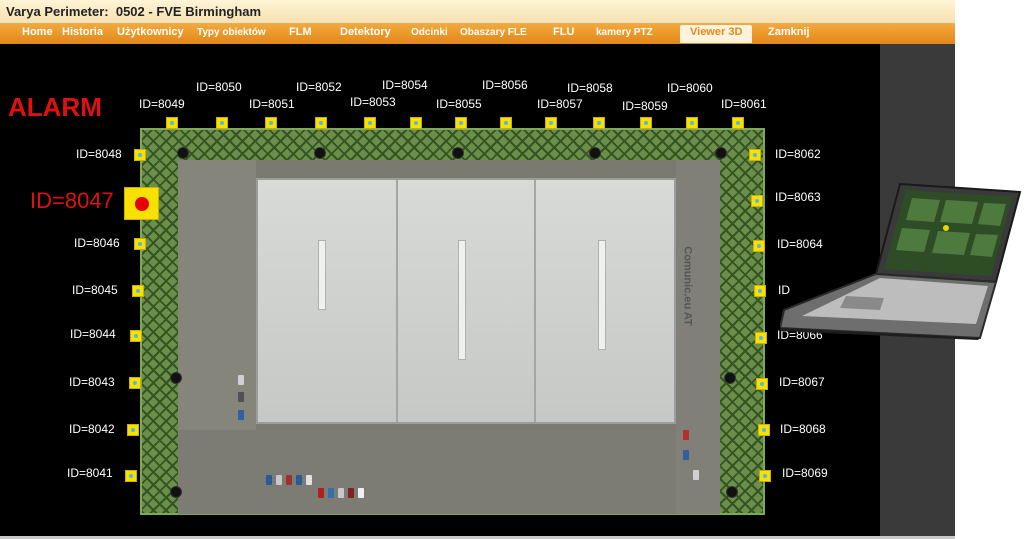 The width and height of the screenshot is (1024, 539). Describe the element at coordinates (300, 32) in the screenshot. I see `nav-flm: FLM` at that location.